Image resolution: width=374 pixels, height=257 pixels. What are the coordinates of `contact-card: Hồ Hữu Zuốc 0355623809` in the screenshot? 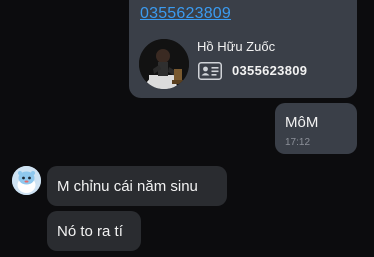 It's located at (243, 63).